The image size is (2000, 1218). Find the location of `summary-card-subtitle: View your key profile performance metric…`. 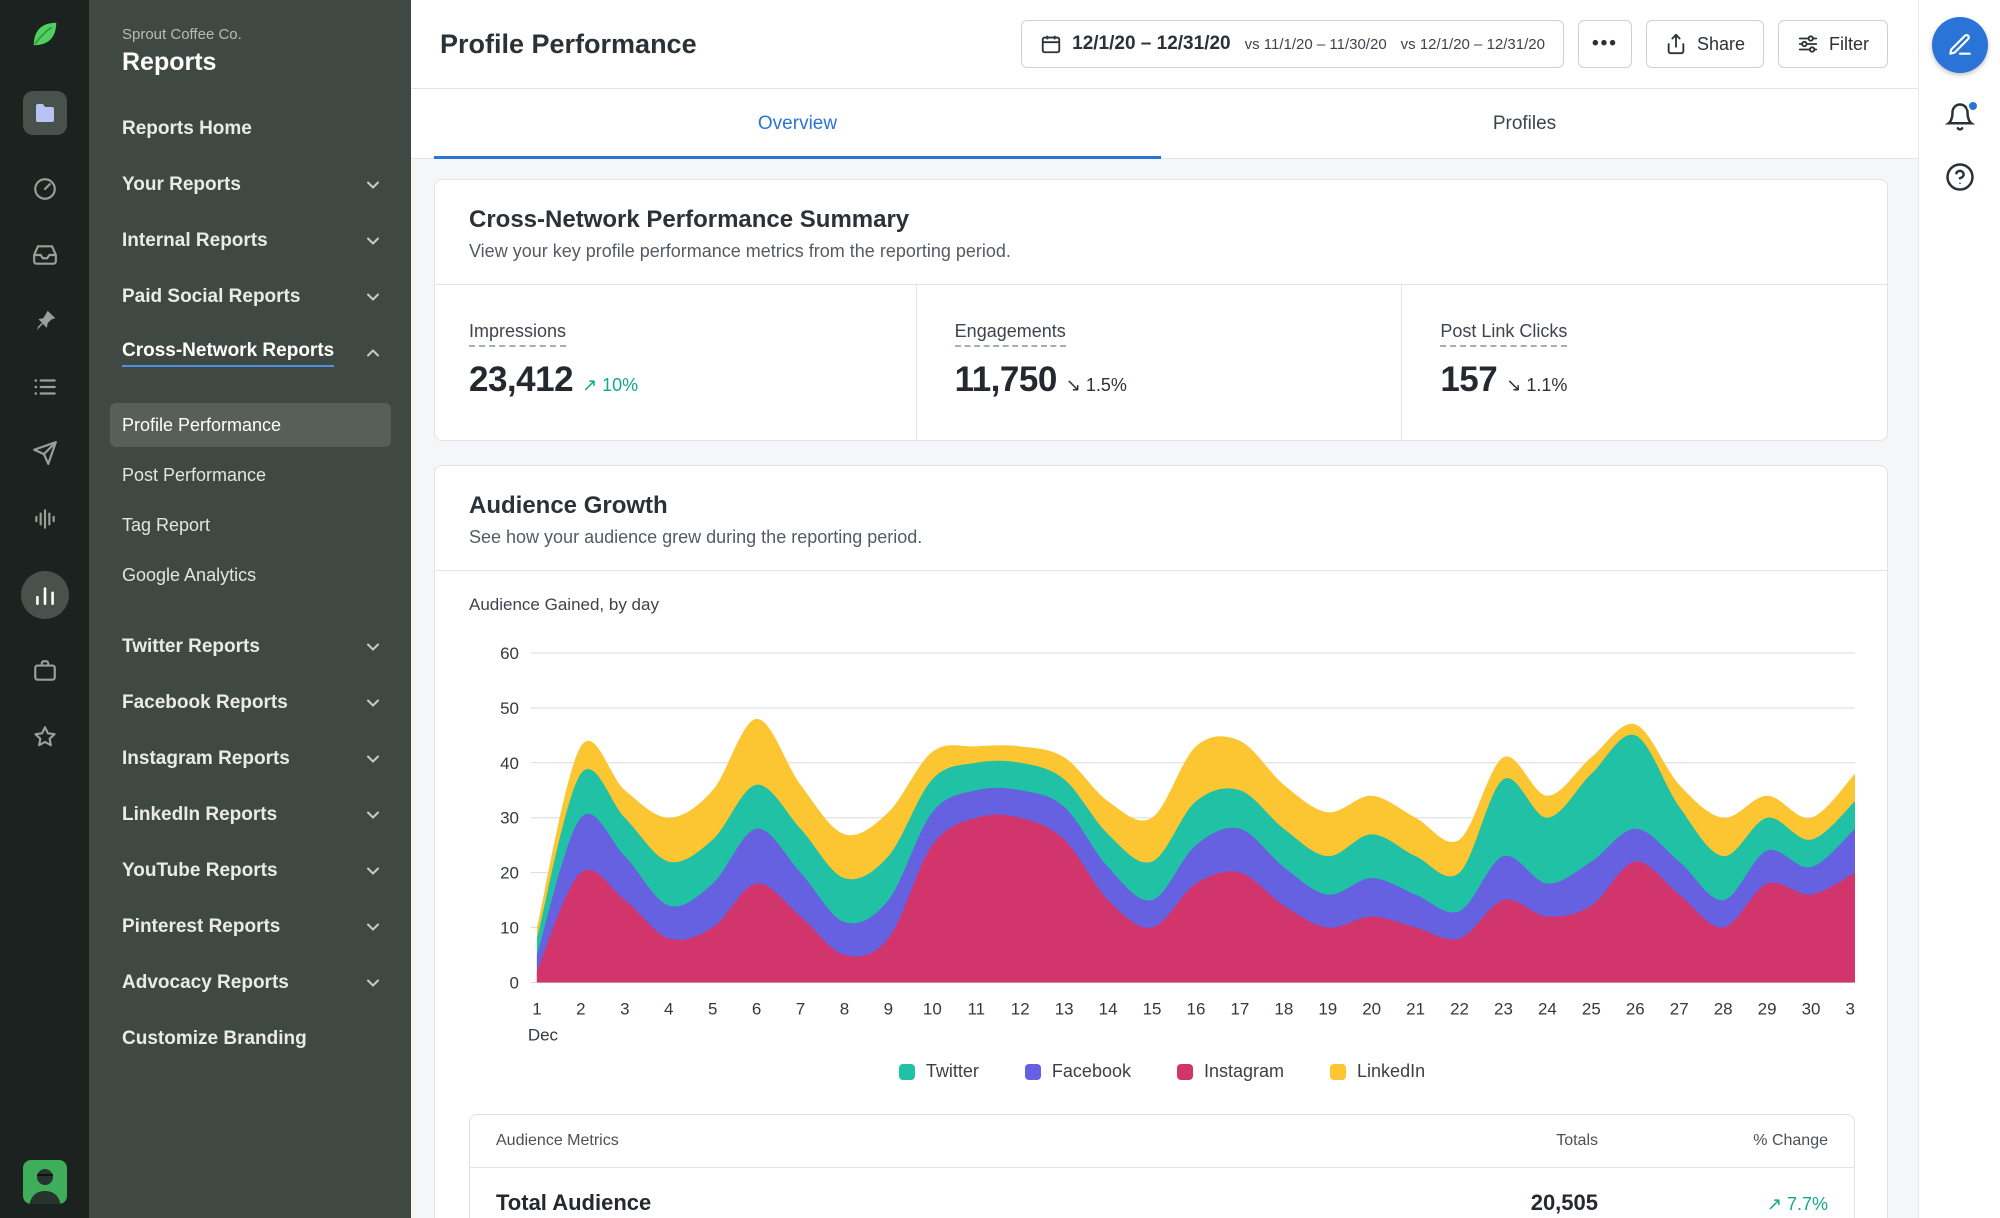

summary-card-subtitle: View your key profile performance metric… is located at coordinates (740, 251).